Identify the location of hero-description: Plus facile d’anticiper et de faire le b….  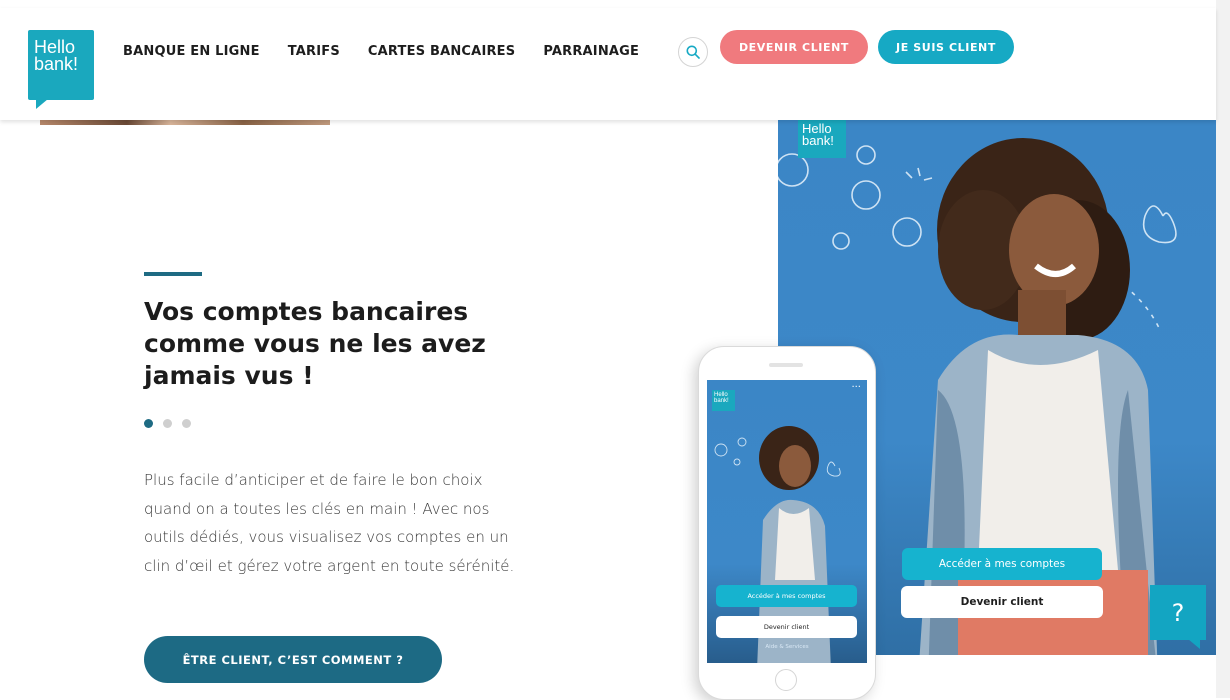
(329, 523).